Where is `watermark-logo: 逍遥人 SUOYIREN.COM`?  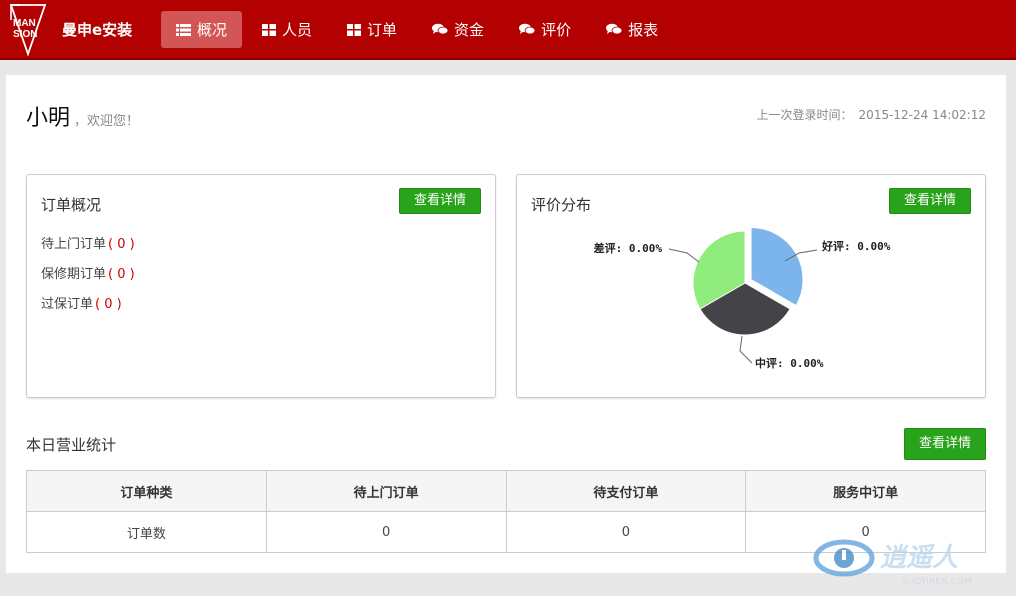 watermark-logo: 逍遥人 SUOYIREN.COM is located at coordinates (892, 563).